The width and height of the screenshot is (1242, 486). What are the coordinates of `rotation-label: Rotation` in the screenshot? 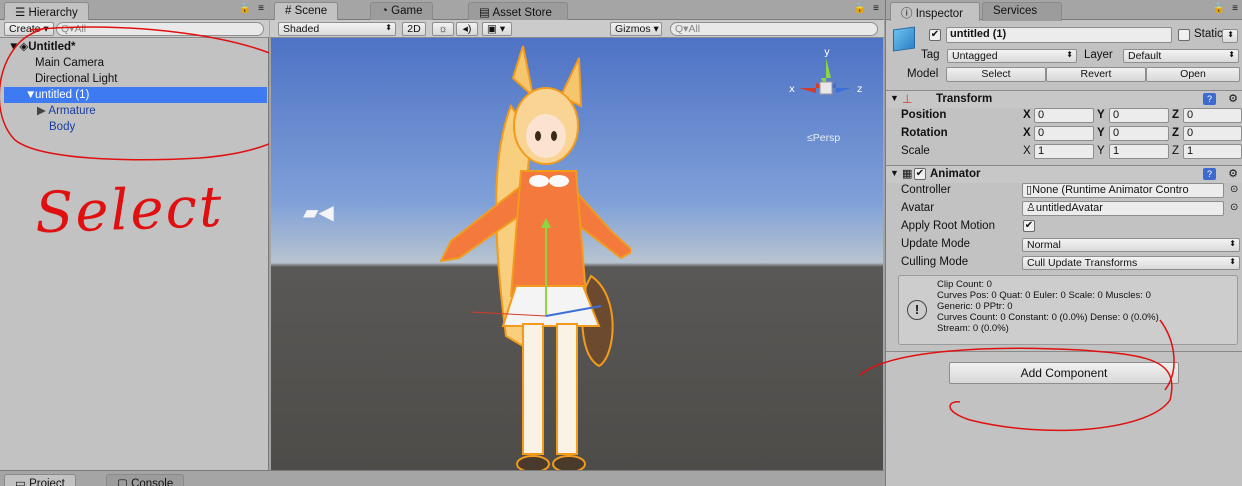 It's located at (924, 133).